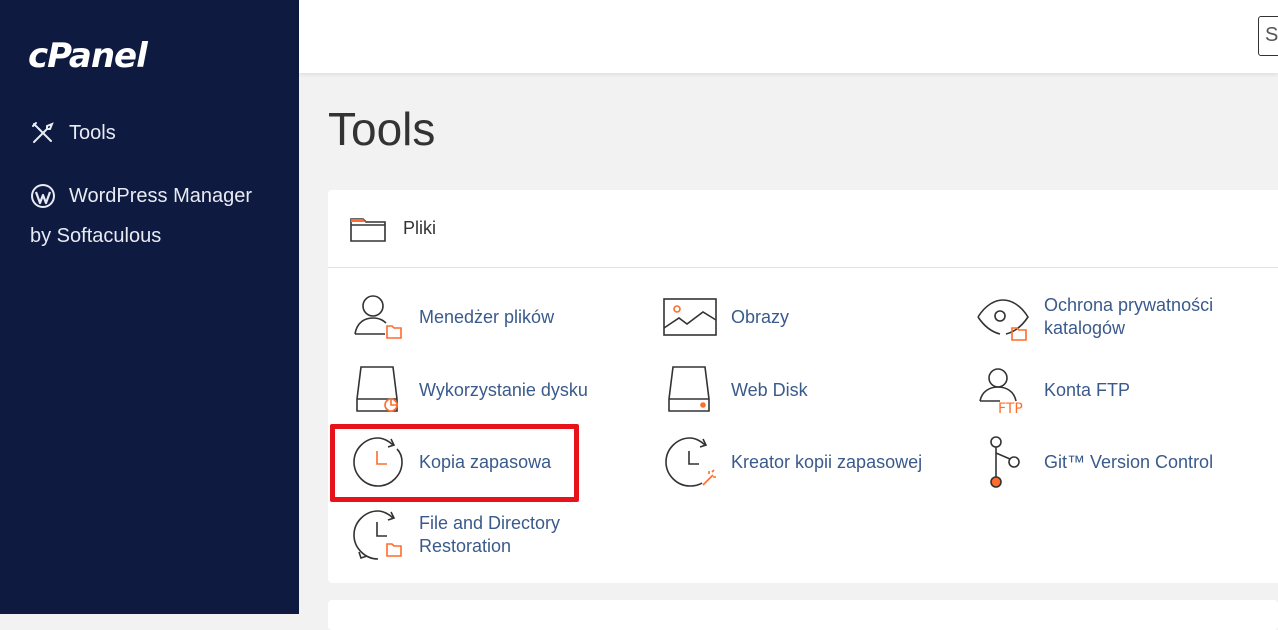 This screenshot has height=630, width=1278. I want to click on ftp-accounts-icon: FTP, so click(1001, 392).